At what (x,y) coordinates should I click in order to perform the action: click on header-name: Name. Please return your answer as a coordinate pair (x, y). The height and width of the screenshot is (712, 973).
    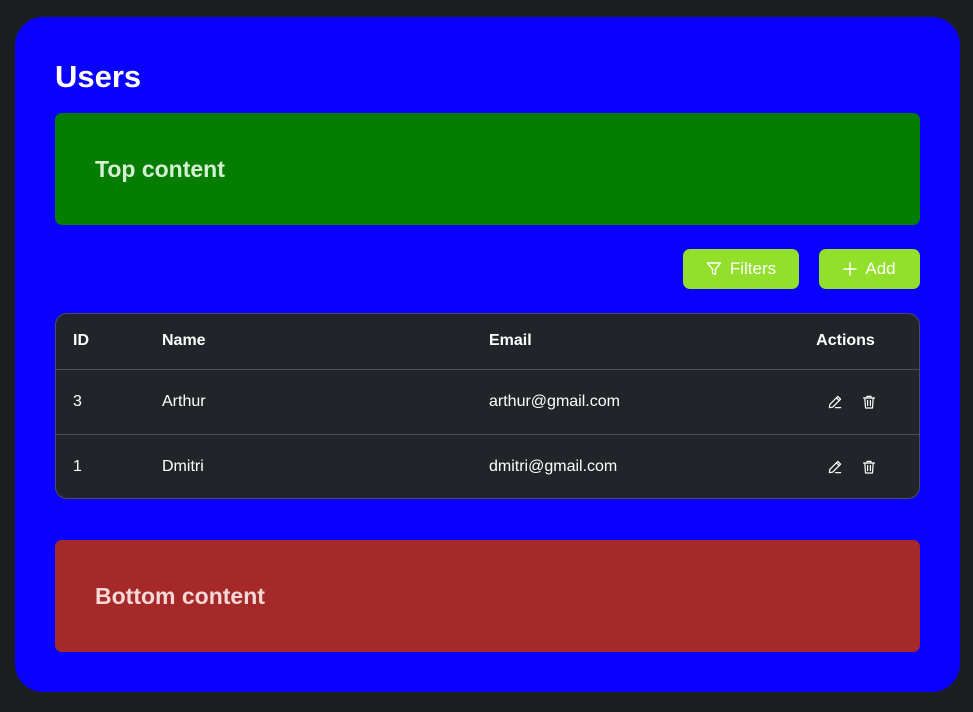
    Looking at the image, I should click on (325, 341).